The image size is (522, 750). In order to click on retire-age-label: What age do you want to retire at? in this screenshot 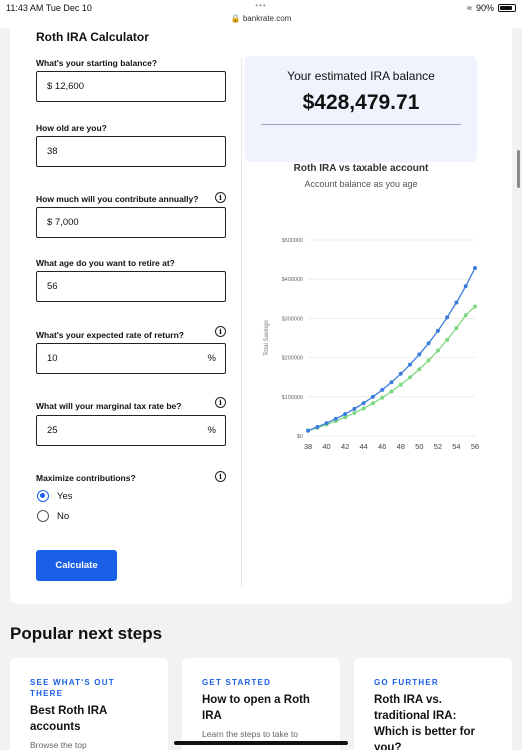, I will do `click(105, 263)`.